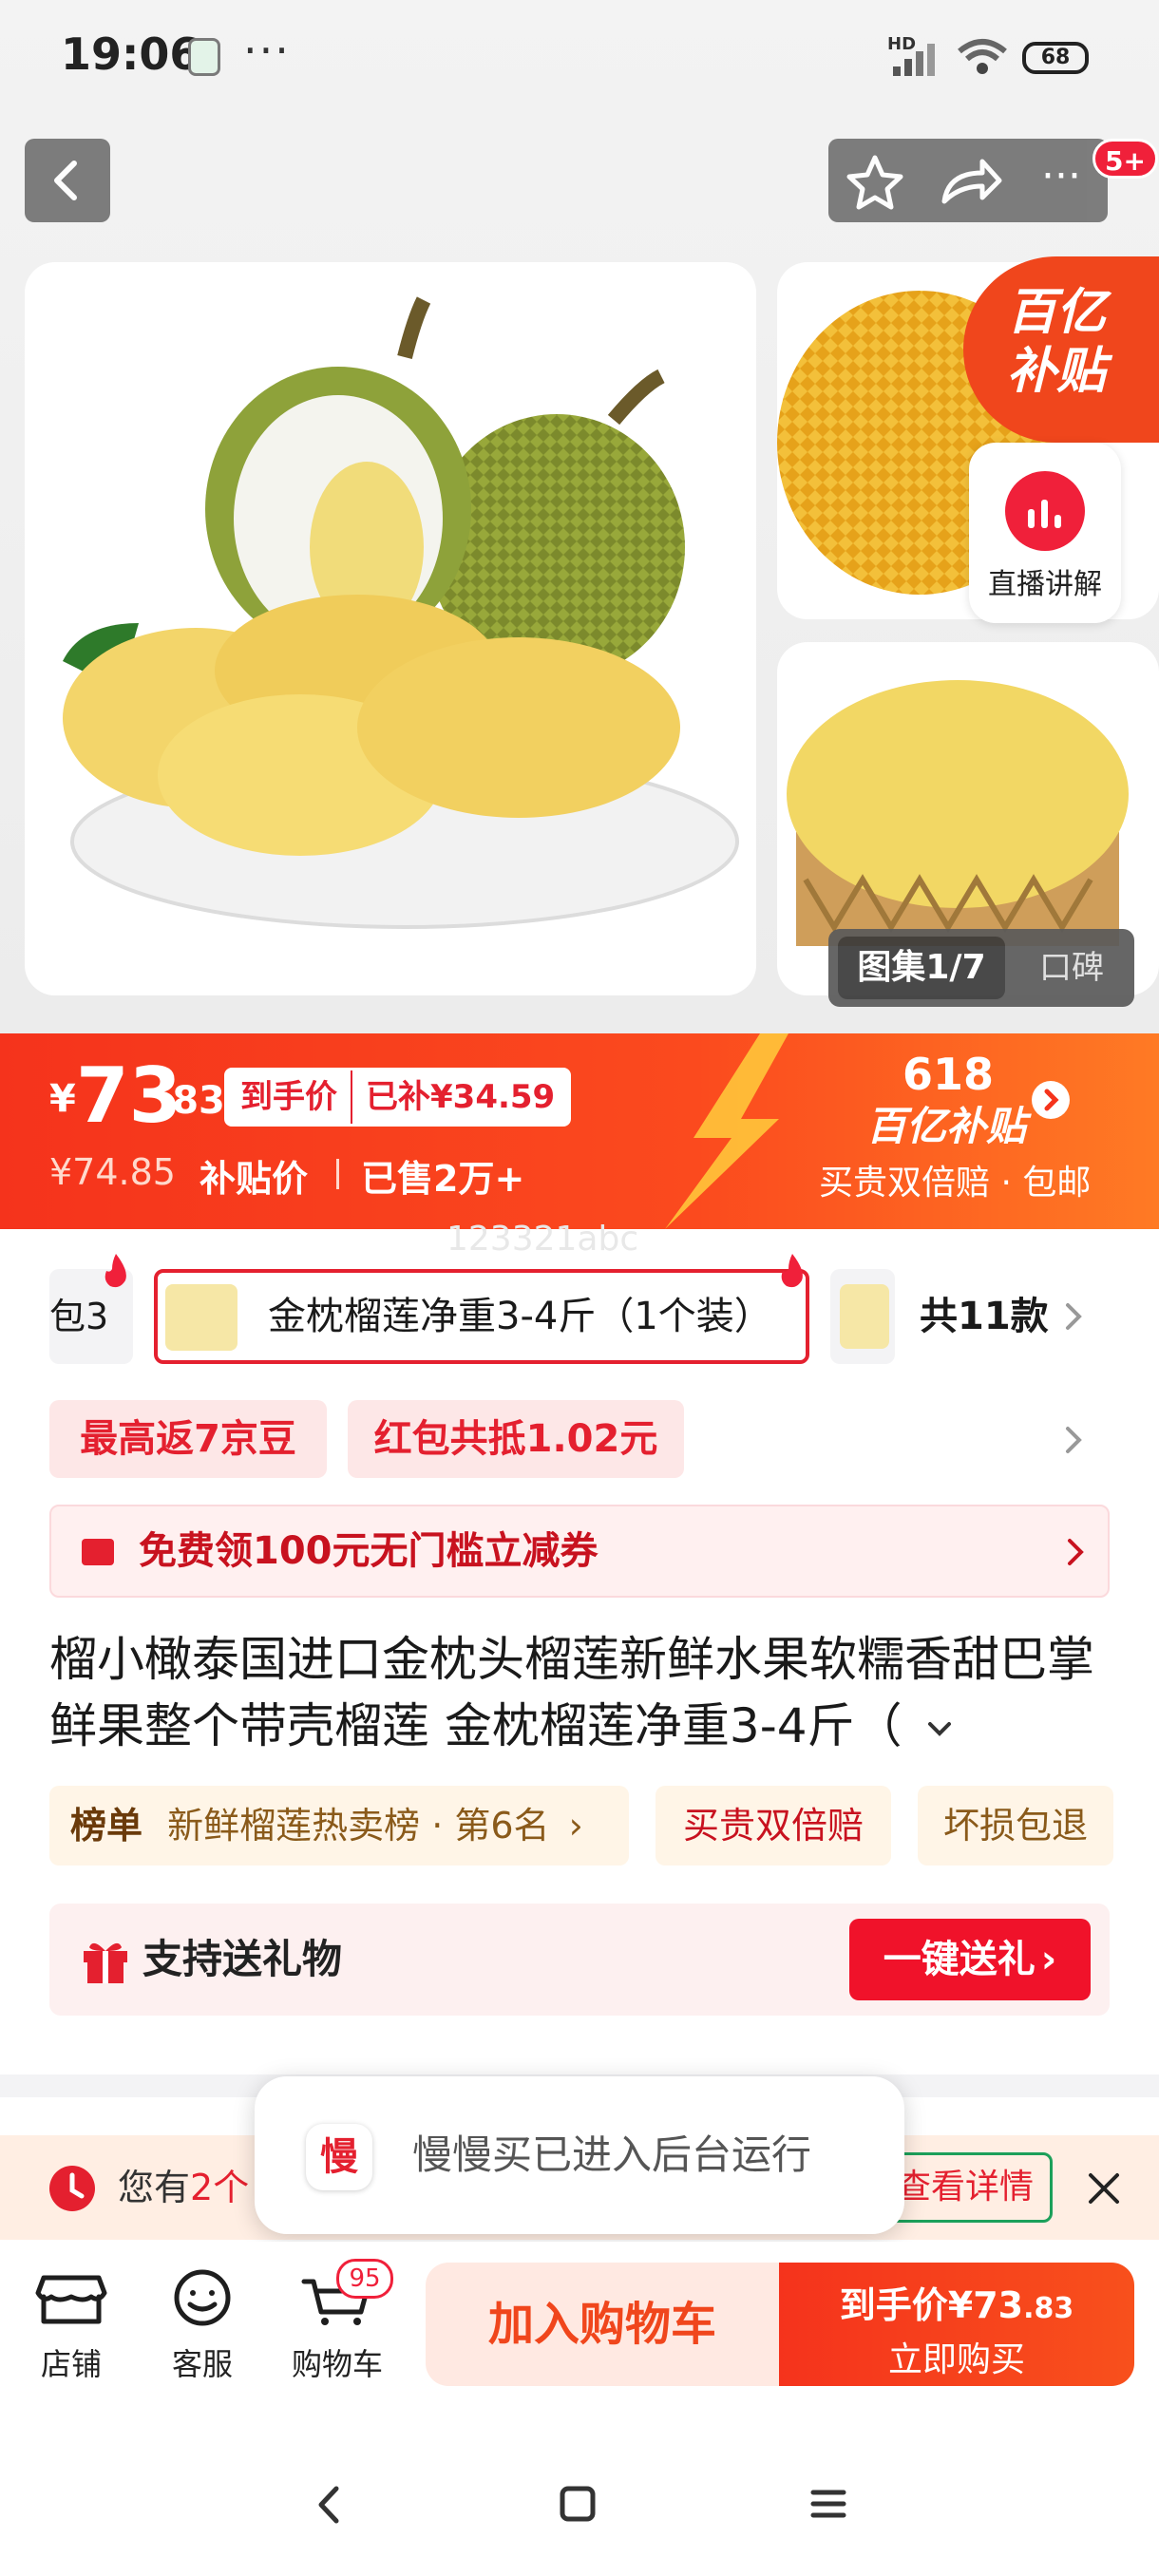 The height and width of the screenshot is (2576, 1159). What do you see at coordinates (443, 1179) in the screenshot?
I see `sold-count: 已售2万+` at bounding box center [443, 1179].